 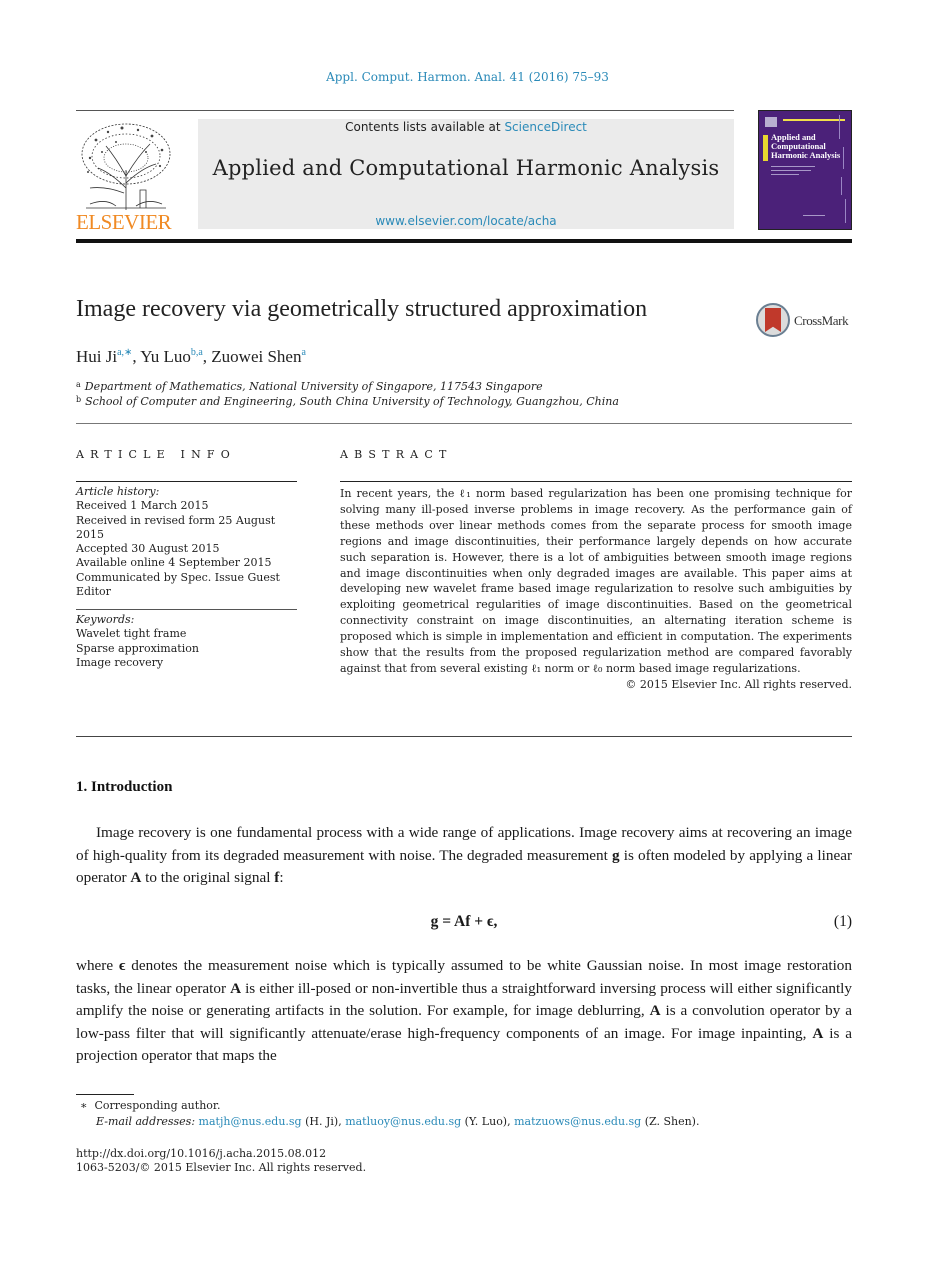 What do you see at coordinates (771, 122) in the screenshot?
I see `cover-publisher-logo-icon` at bounding box center [771, 122].